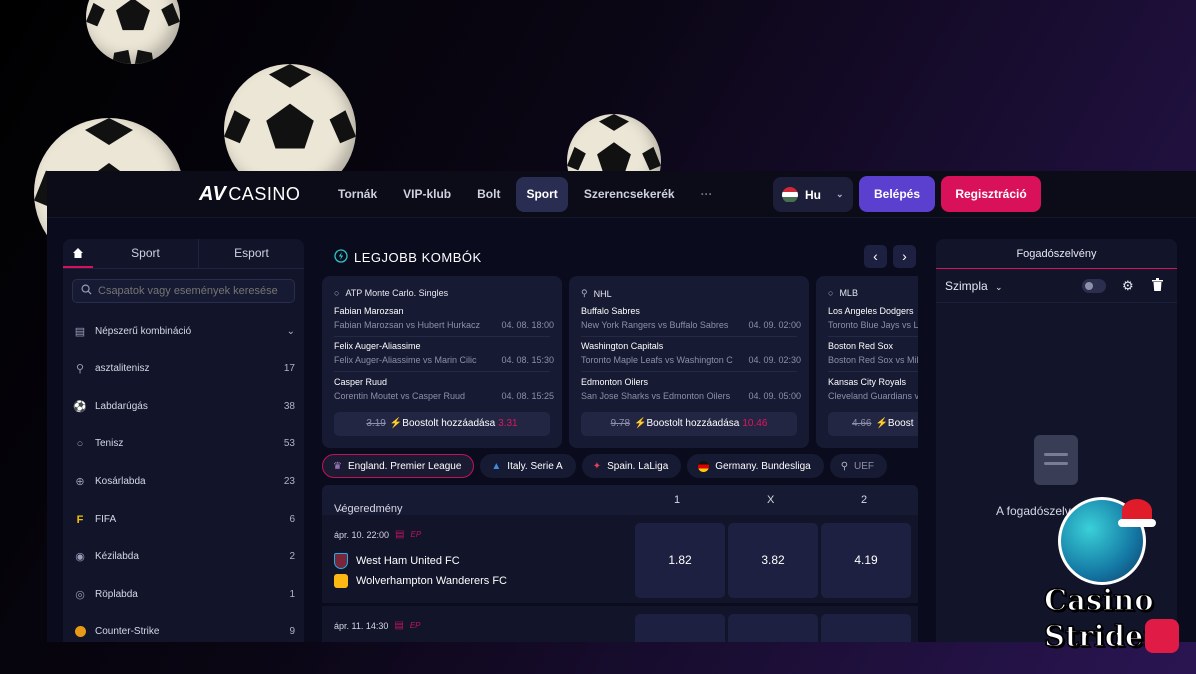 The width and height of the screenshot is (1196, 674). Describe the element at coordinates (289, 481) in the screenshot. I see `sidebar-item-count: 23` at that location.